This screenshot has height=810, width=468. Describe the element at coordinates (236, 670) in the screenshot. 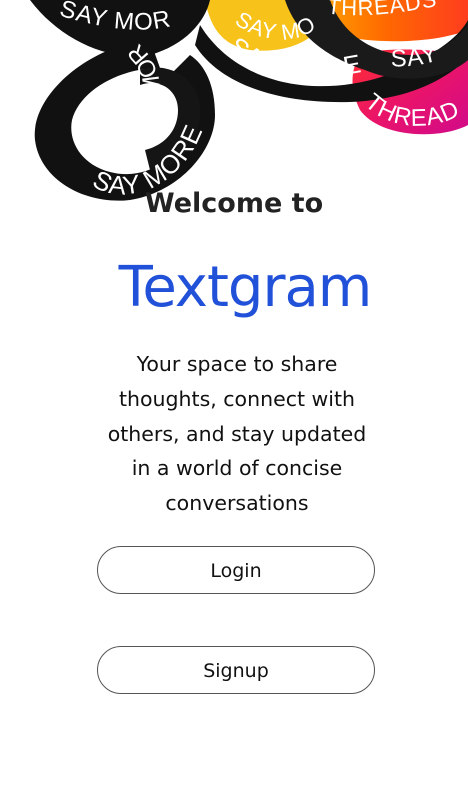

I see `signup-button: Signup` at that location.